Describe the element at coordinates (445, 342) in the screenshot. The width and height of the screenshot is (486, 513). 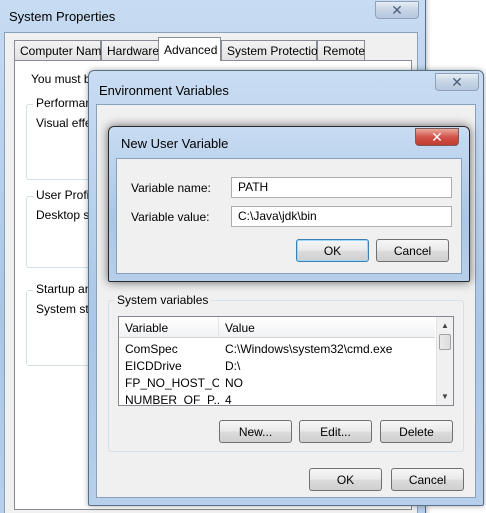
I see `scroll-thumb` at that location.